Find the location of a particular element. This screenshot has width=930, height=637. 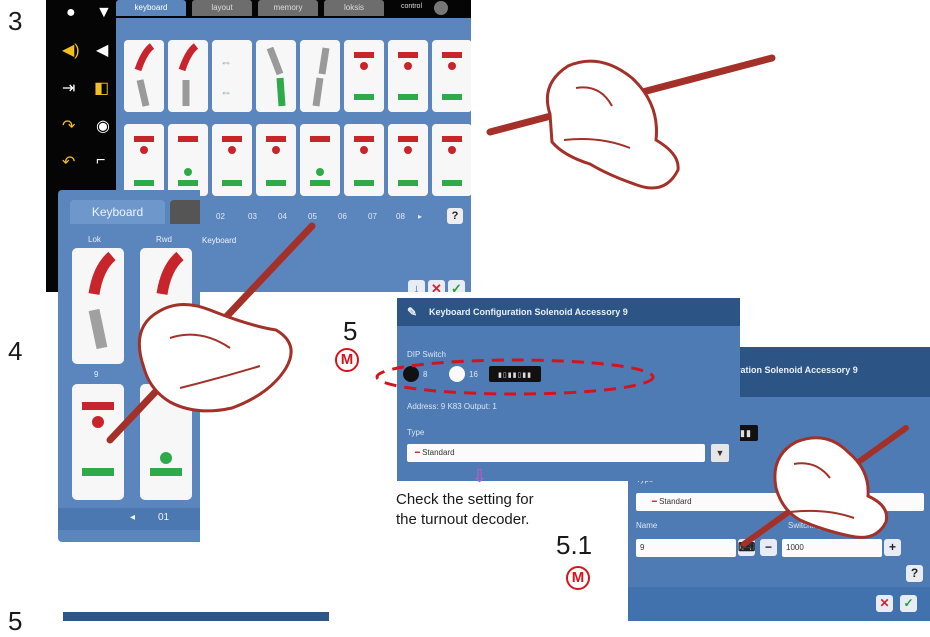

next-page-arrow-icon: ▸ is located at coordinates (420, 216).